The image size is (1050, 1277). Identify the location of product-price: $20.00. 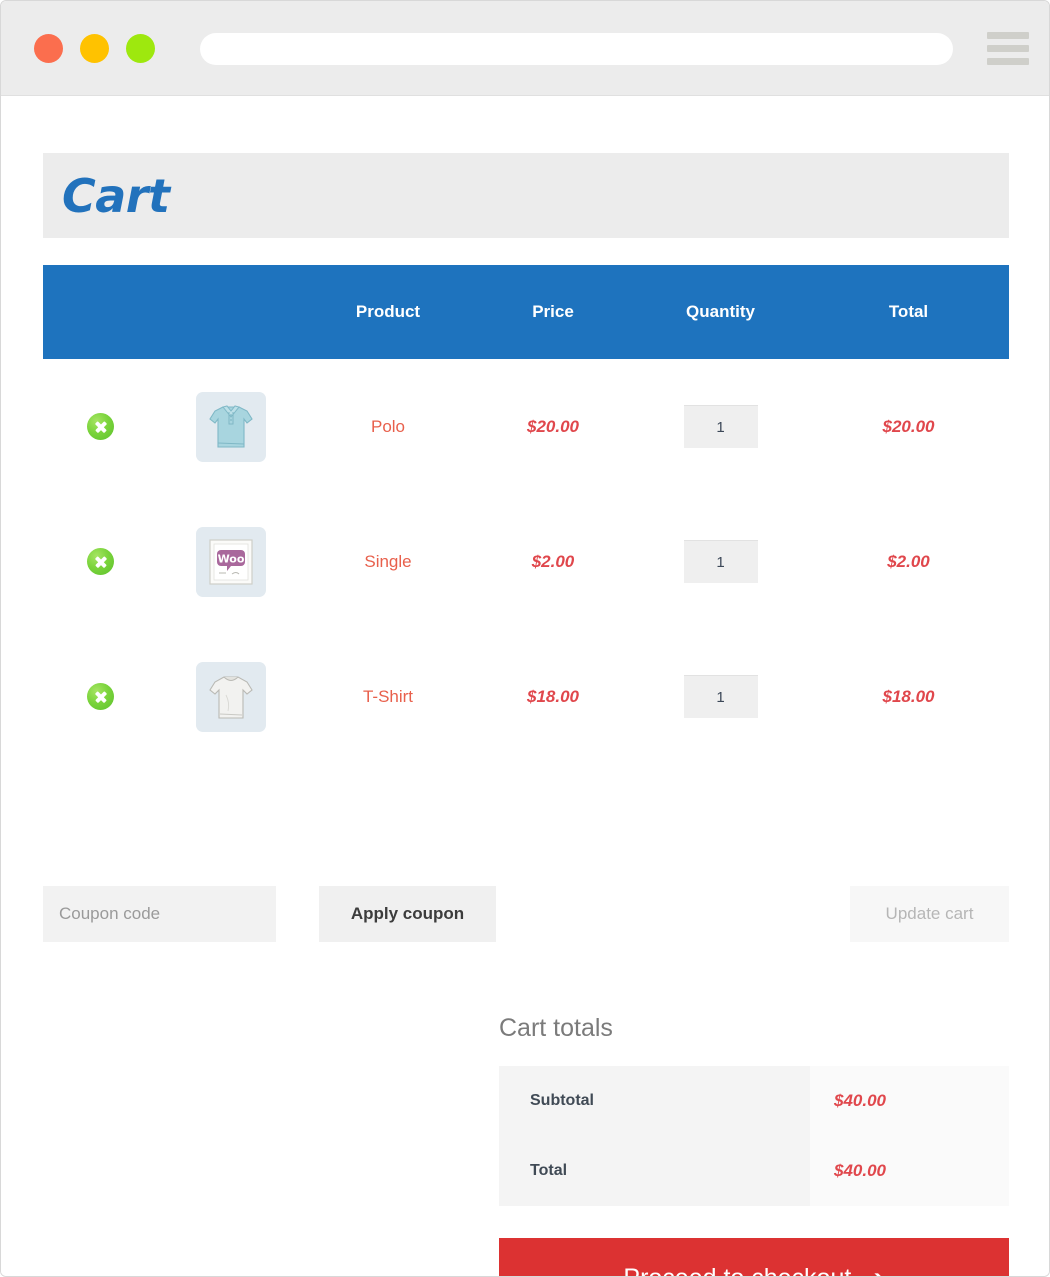
(553, 426).